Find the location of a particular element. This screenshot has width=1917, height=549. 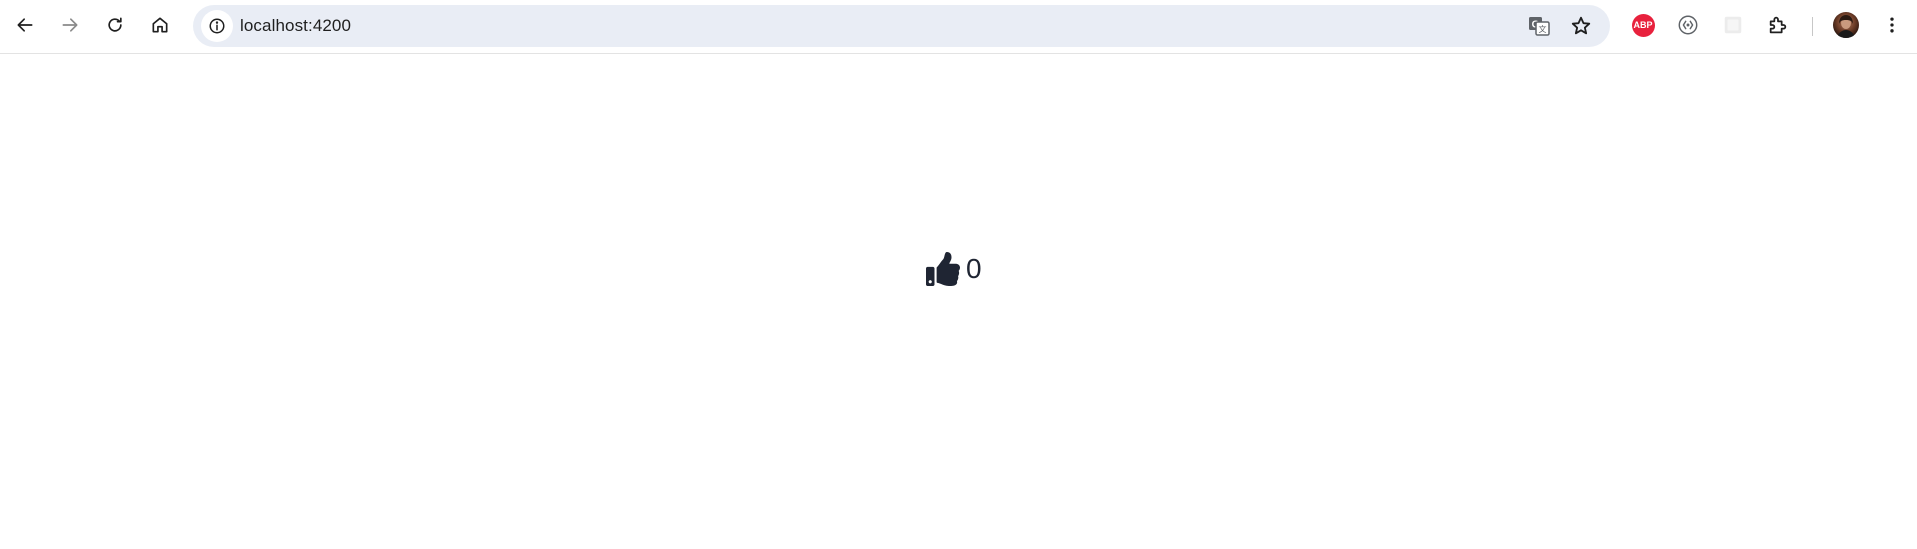

translate-icon: G 文 is located at coordinates (1539, 26).